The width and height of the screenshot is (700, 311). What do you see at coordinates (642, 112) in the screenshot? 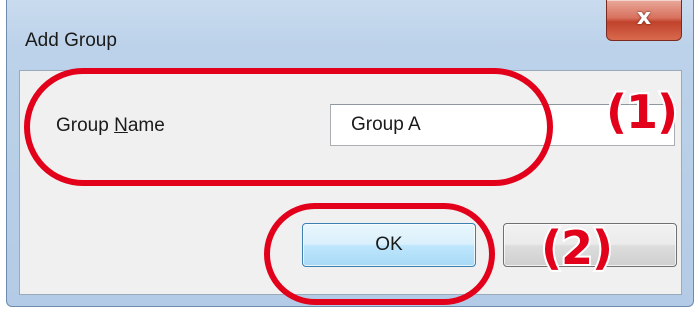
I see `annotation-marker-1: (1)` at bounding box center [642, 112].